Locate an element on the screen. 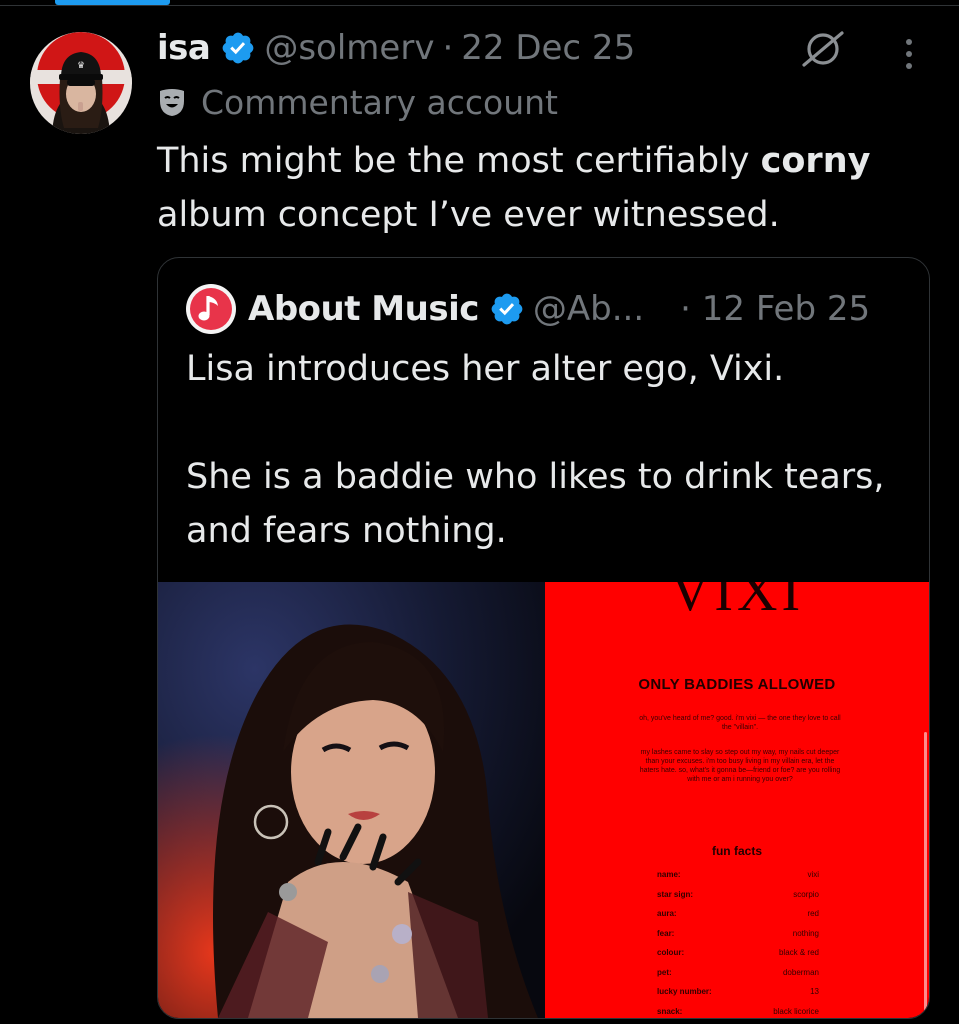 The width and height of the screenshot is (959, 1024). quote-author-name: About Music is located at coordinates (363, 309).